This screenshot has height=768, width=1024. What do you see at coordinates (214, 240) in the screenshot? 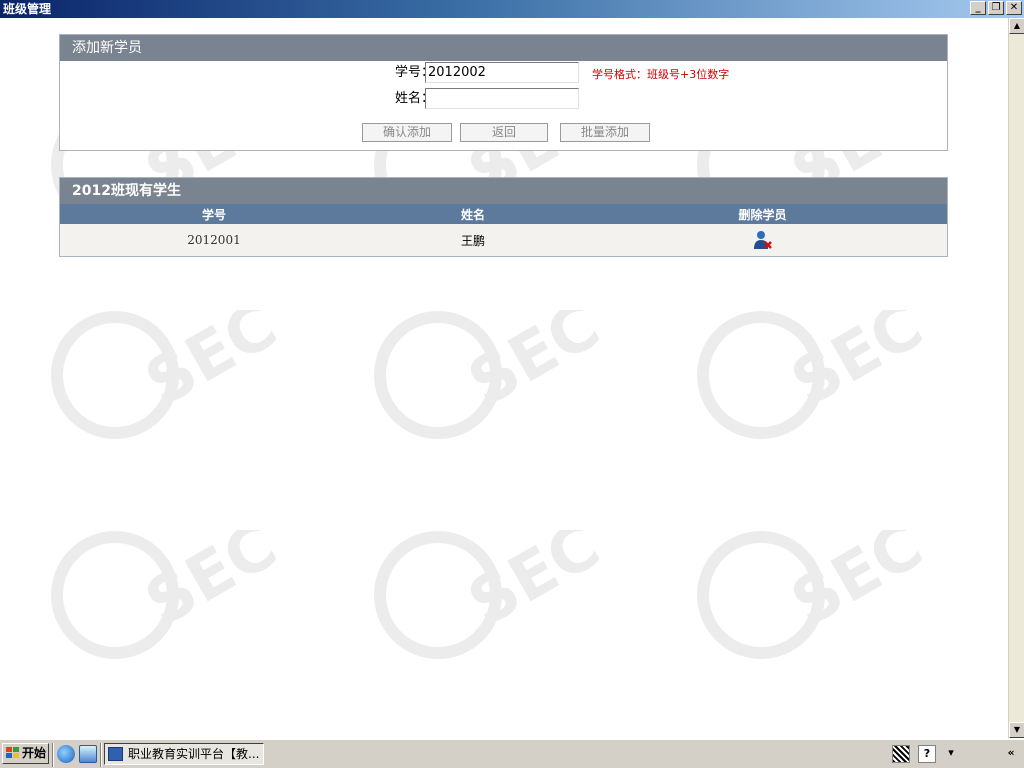
I see `student-id-cell: 2012001` at bounding box center [214, 240].